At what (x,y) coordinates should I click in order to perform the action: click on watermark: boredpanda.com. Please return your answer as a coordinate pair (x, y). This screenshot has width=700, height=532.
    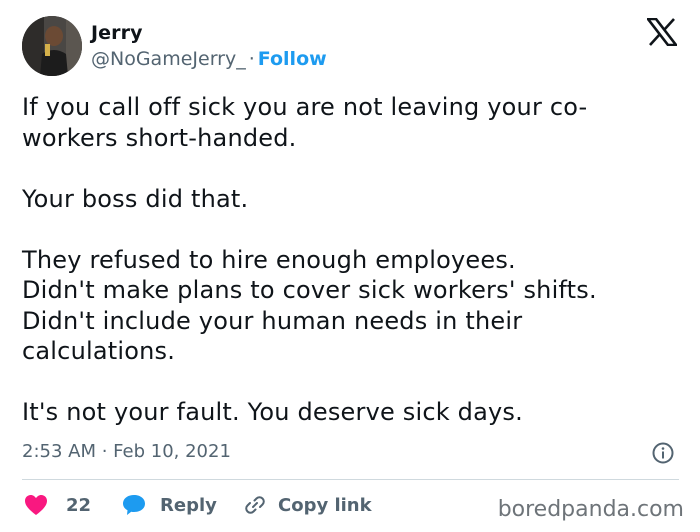
    Looking at the image, I should click on (590, 509).